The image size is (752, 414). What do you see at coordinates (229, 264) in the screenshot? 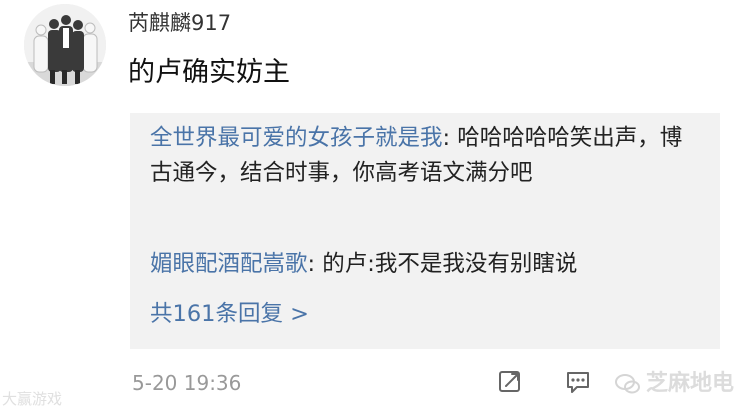
I see `reply-author: 媚眼配酒配嵩歌` at bounding box center [229, 264].